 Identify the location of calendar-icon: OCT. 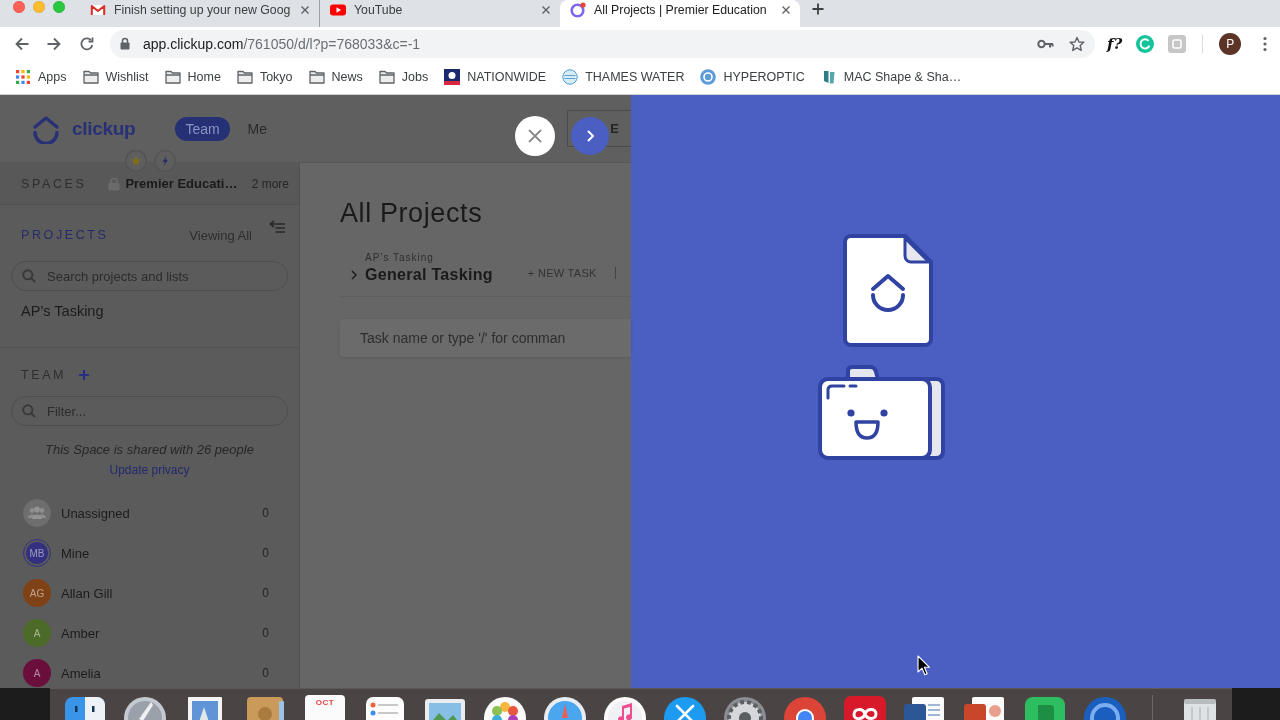
(325, 707).